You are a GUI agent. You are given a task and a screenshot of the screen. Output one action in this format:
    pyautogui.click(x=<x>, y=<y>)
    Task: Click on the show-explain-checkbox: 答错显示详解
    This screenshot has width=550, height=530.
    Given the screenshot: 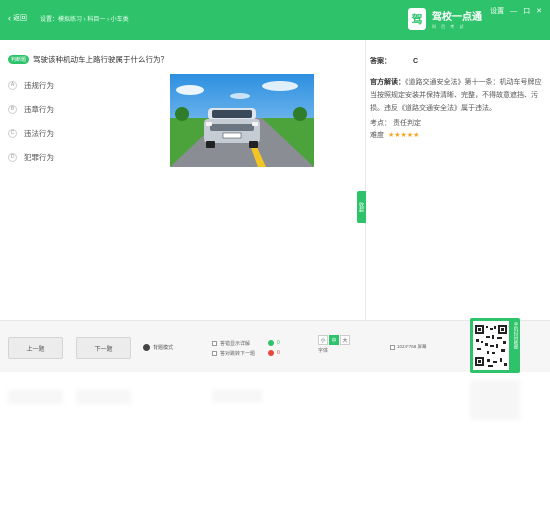 What is the action you would take?
    pyautogui.click(x=233, y=343)
    